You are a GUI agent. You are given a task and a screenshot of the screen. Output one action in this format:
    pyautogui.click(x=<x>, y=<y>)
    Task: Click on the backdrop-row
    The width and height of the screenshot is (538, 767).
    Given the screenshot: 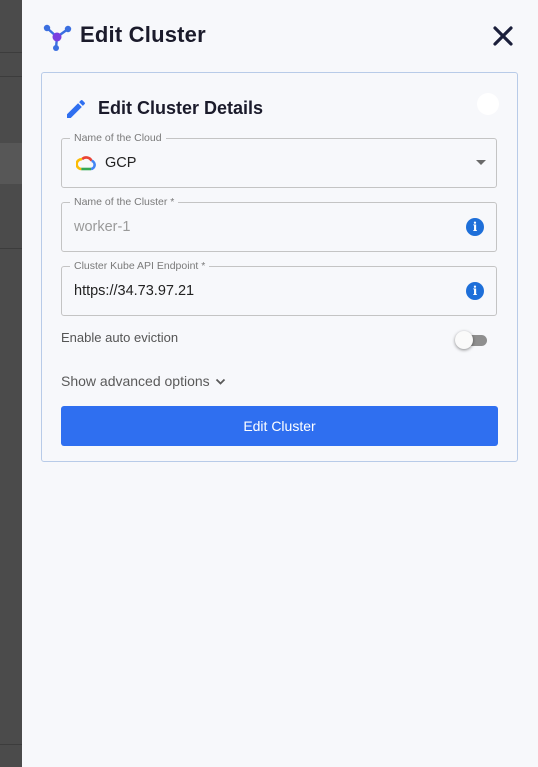 What is the action you would take?
    pyautogui.click(x=11, y=163)
    